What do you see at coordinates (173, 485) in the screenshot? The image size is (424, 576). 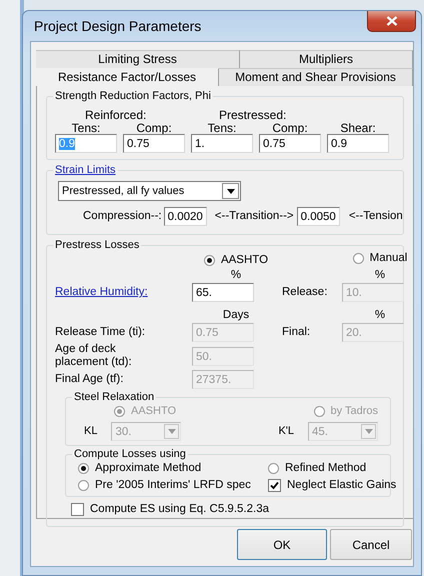 I see `radio-option: Pre '2005 Interims' LRFD spec` at bounding box center [173, 485].